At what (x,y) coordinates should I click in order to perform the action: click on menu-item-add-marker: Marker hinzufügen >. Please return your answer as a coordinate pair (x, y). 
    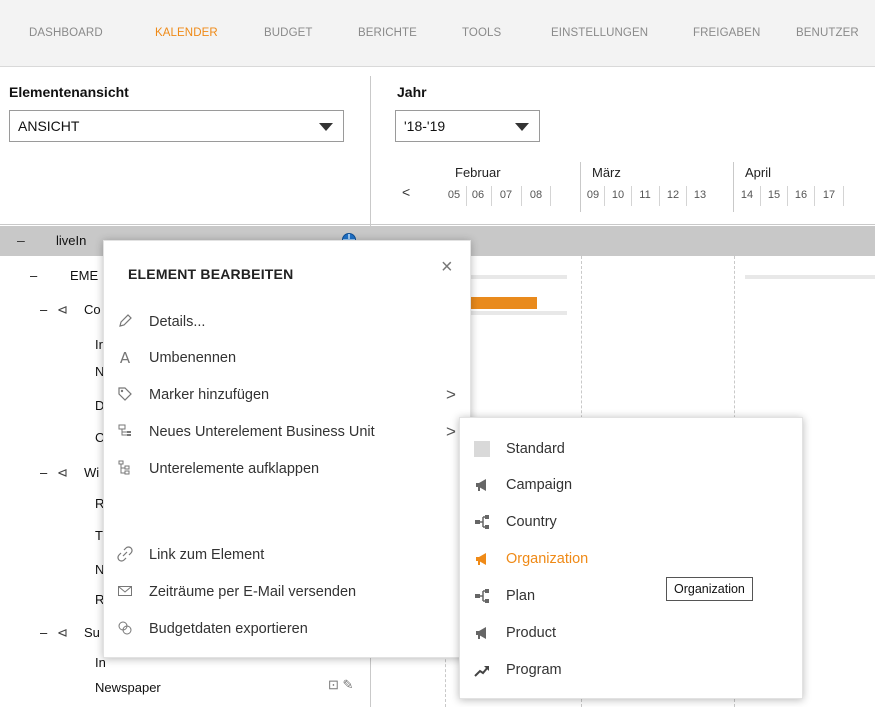
    Looking at the image, I should click on (287, 397).